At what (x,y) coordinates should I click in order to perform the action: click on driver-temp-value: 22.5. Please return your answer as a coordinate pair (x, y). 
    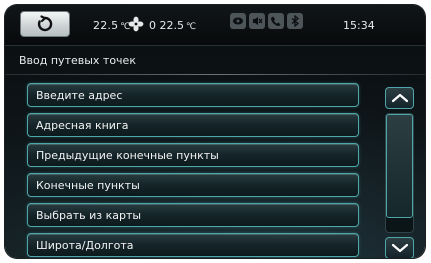
    Looking at the image, I should click on (106, 25).